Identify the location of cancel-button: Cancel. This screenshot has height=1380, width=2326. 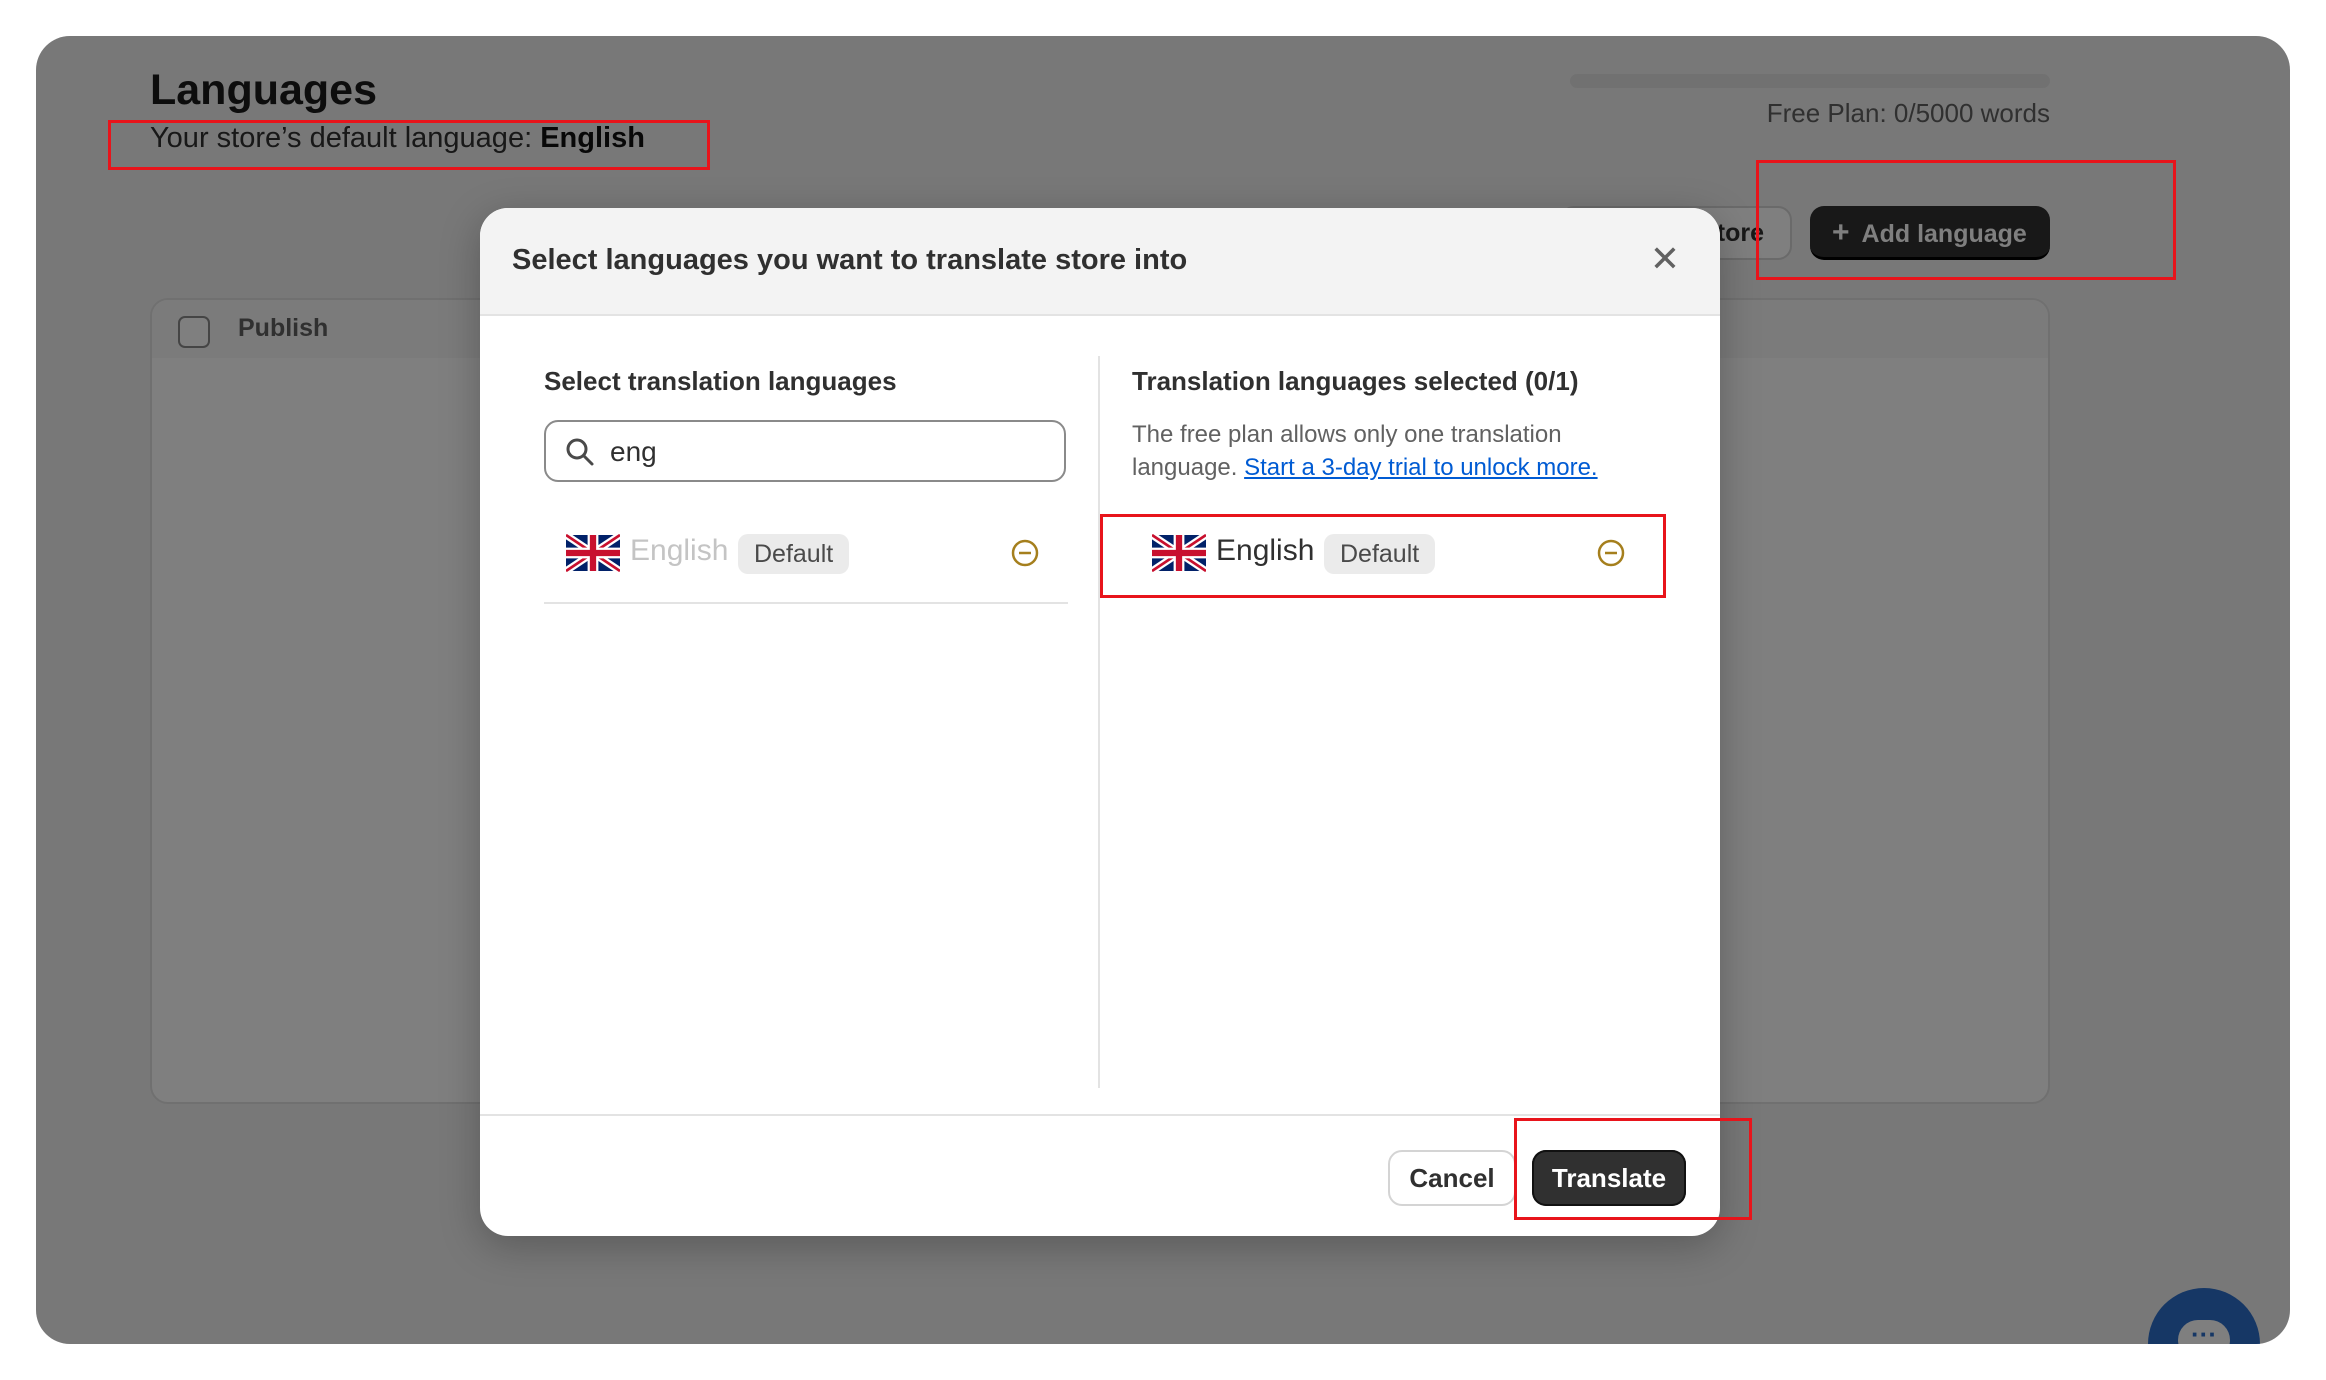
(1452, 1178).